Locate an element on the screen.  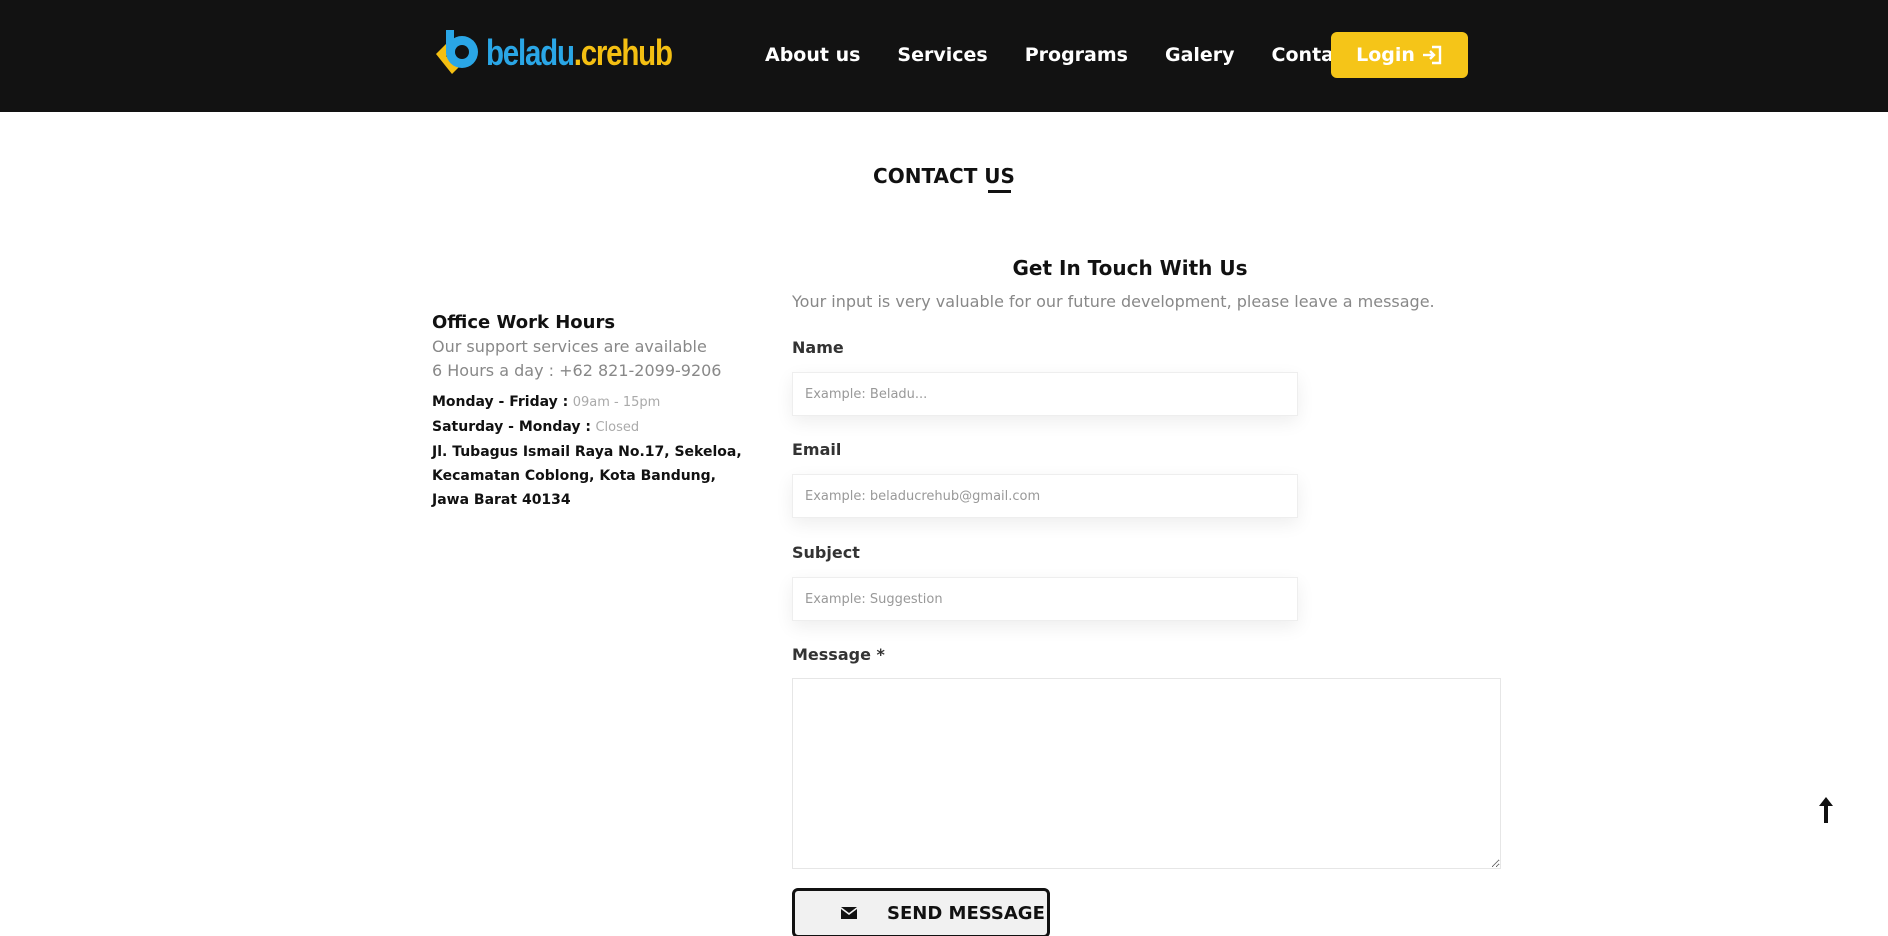
logo-text: beladu.crehub is located at coordinates (579, 53).